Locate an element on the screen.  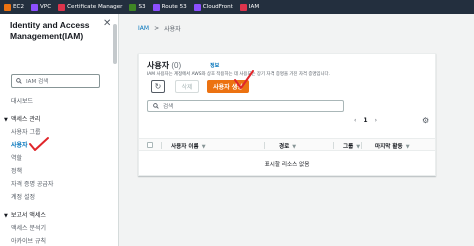
refresh-icon: ↻ is located at coordinates (158, 86).